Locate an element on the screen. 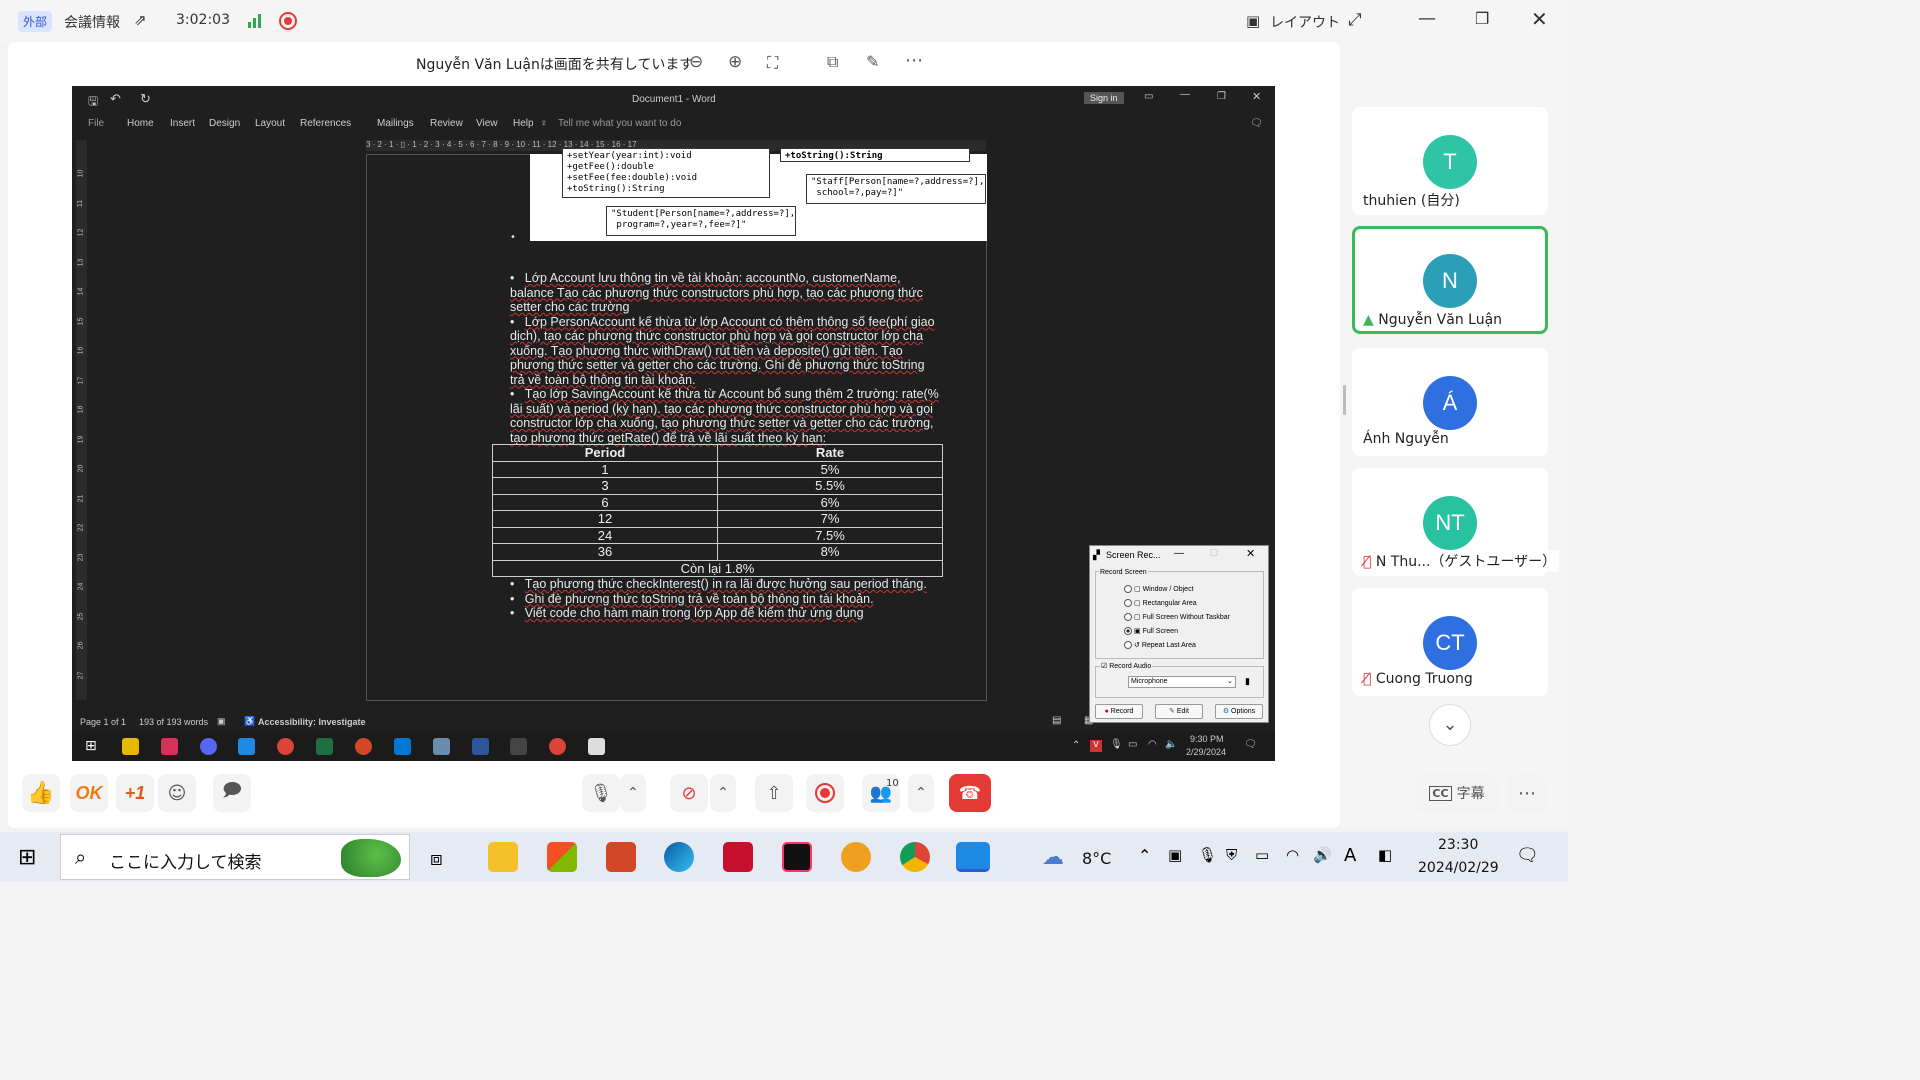 This screenshot has width=1920, height=1080. annotate-pen-icon: ✎ is located at coordinates (872, 61).